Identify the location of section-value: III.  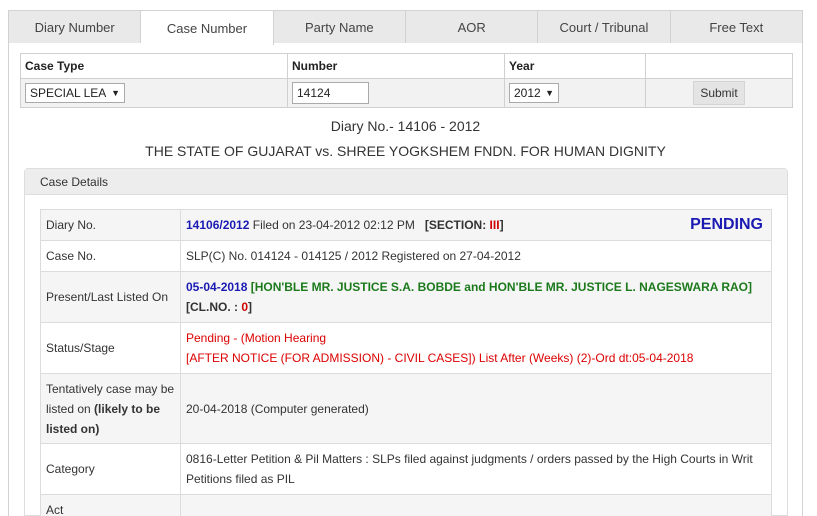
(494, 225).